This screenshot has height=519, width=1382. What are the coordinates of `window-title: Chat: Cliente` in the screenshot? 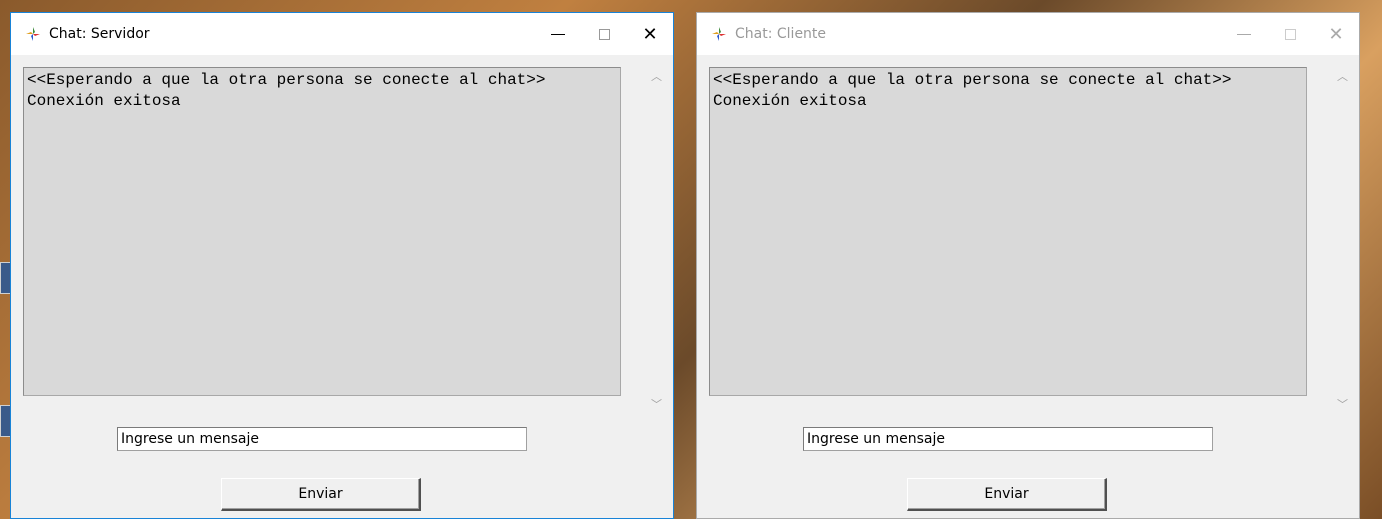 It's located at (781, 34).